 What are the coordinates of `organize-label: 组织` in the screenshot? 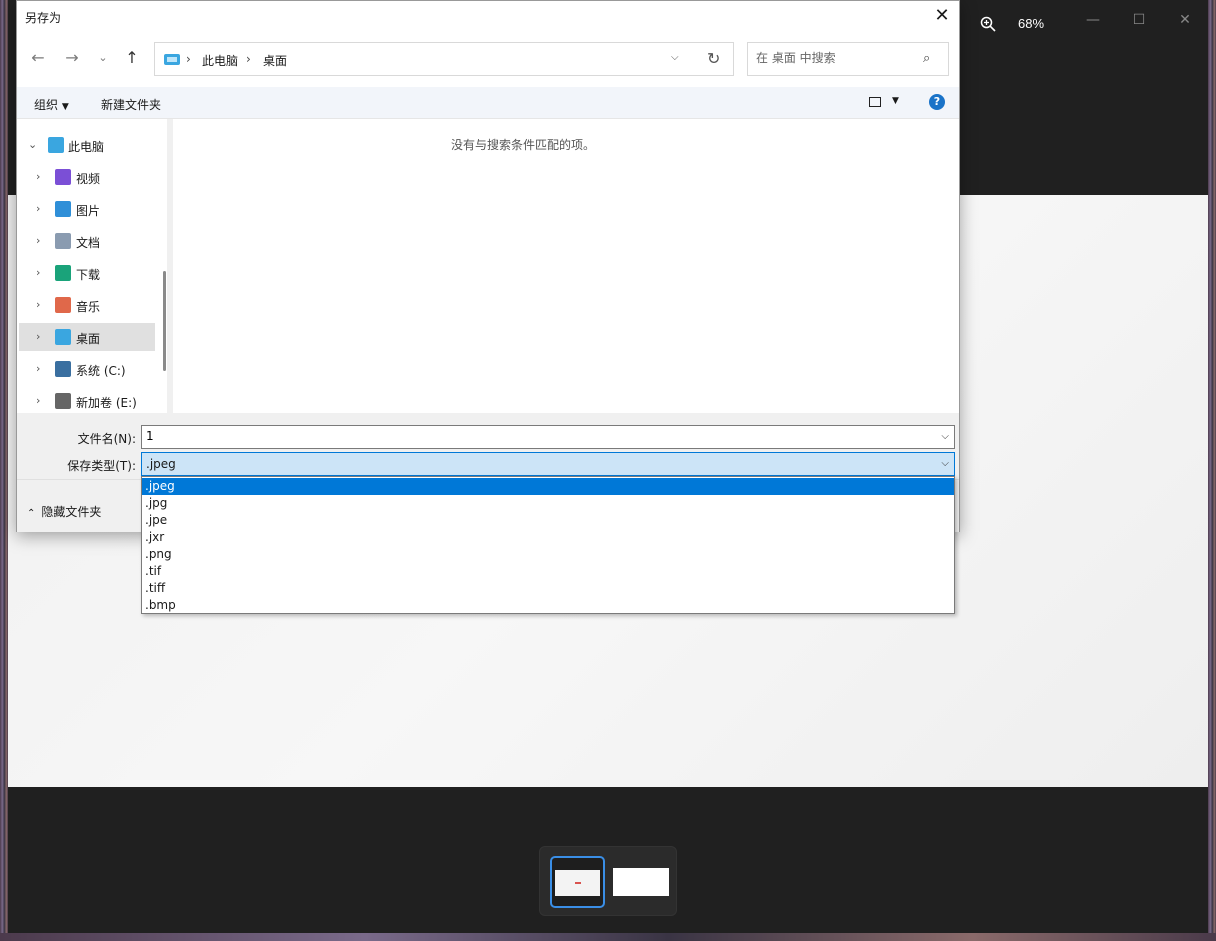 It's located at (46, 105).